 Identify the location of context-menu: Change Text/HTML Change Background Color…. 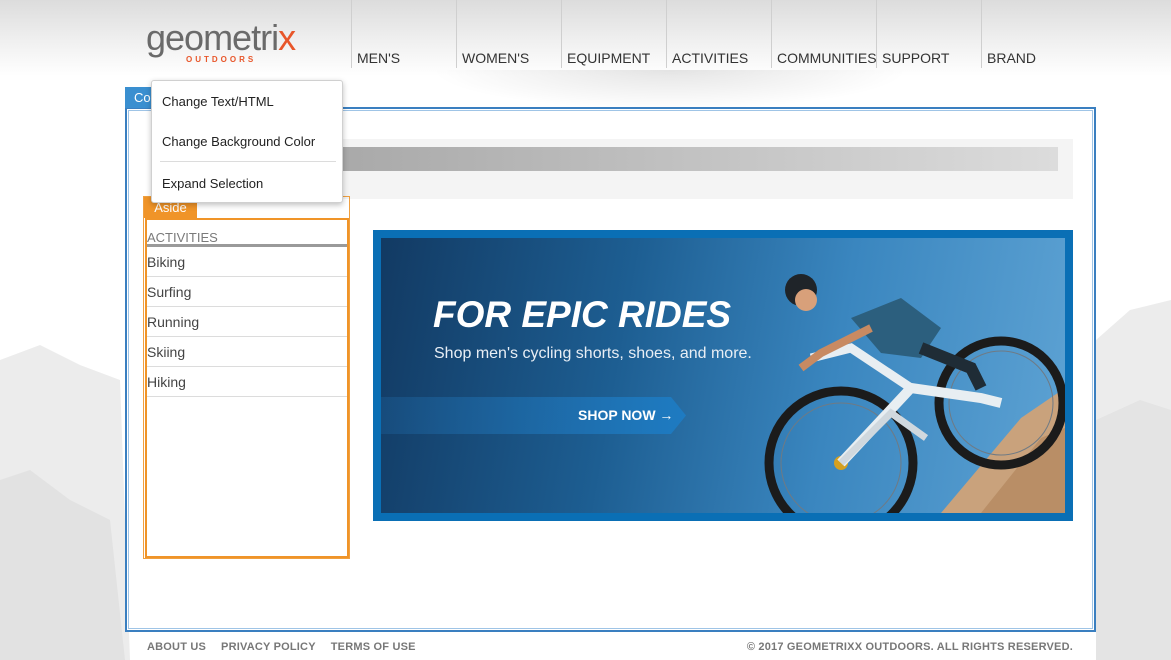
(247, 141).